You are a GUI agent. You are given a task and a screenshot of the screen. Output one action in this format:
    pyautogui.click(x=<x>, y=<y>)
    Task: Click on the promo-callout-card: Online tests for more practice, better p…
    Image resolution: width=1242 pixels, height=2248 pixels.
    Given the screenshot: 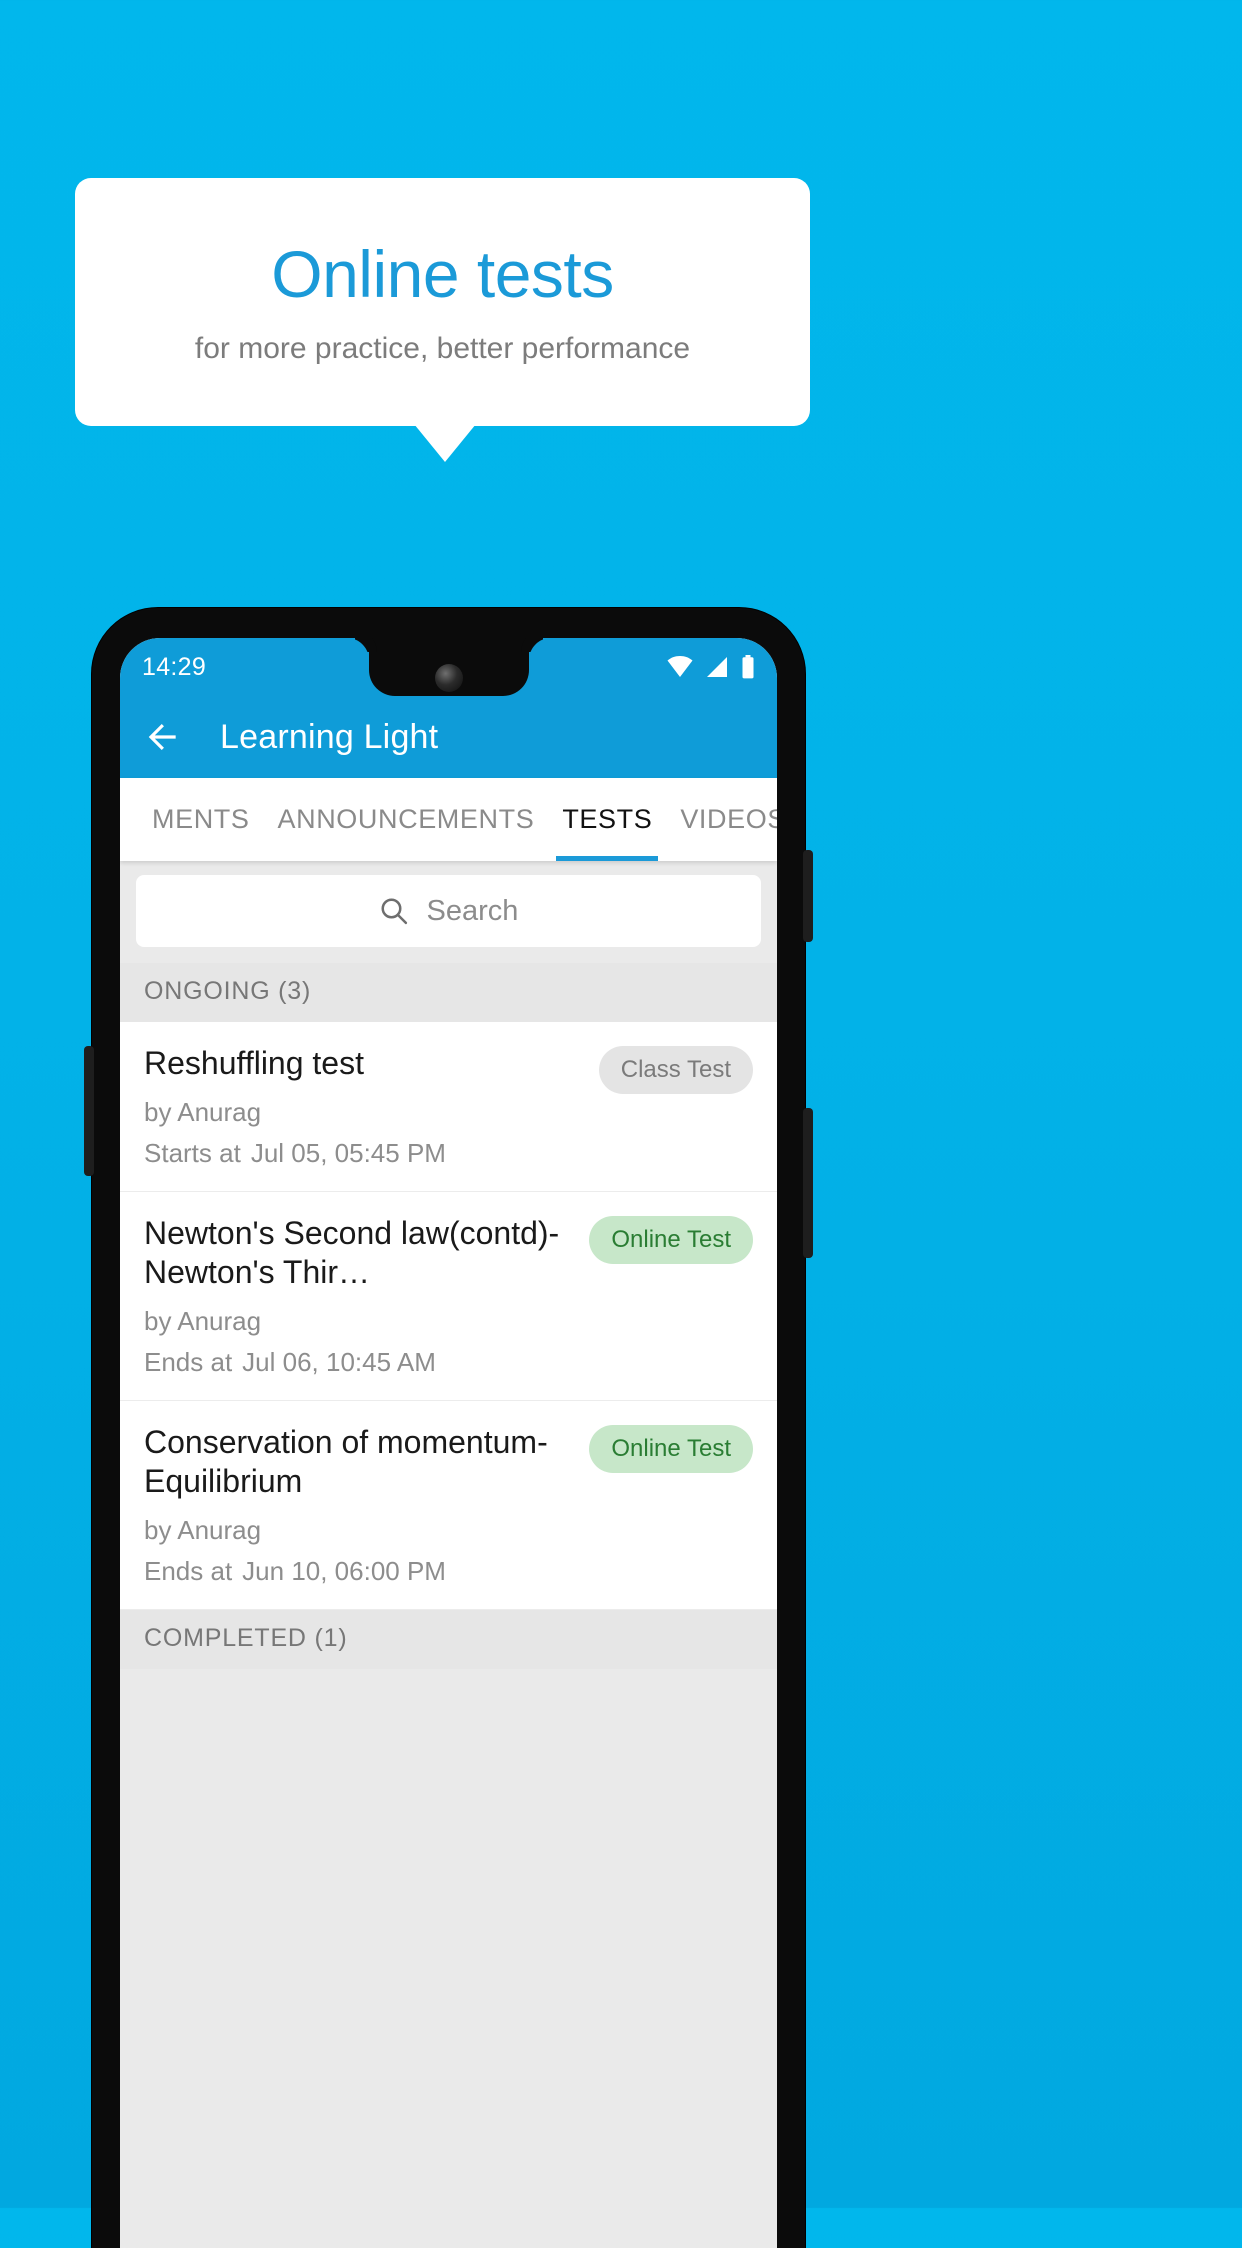 What is the action you would take?
    pyautogui.click(x=442, y=302)
    